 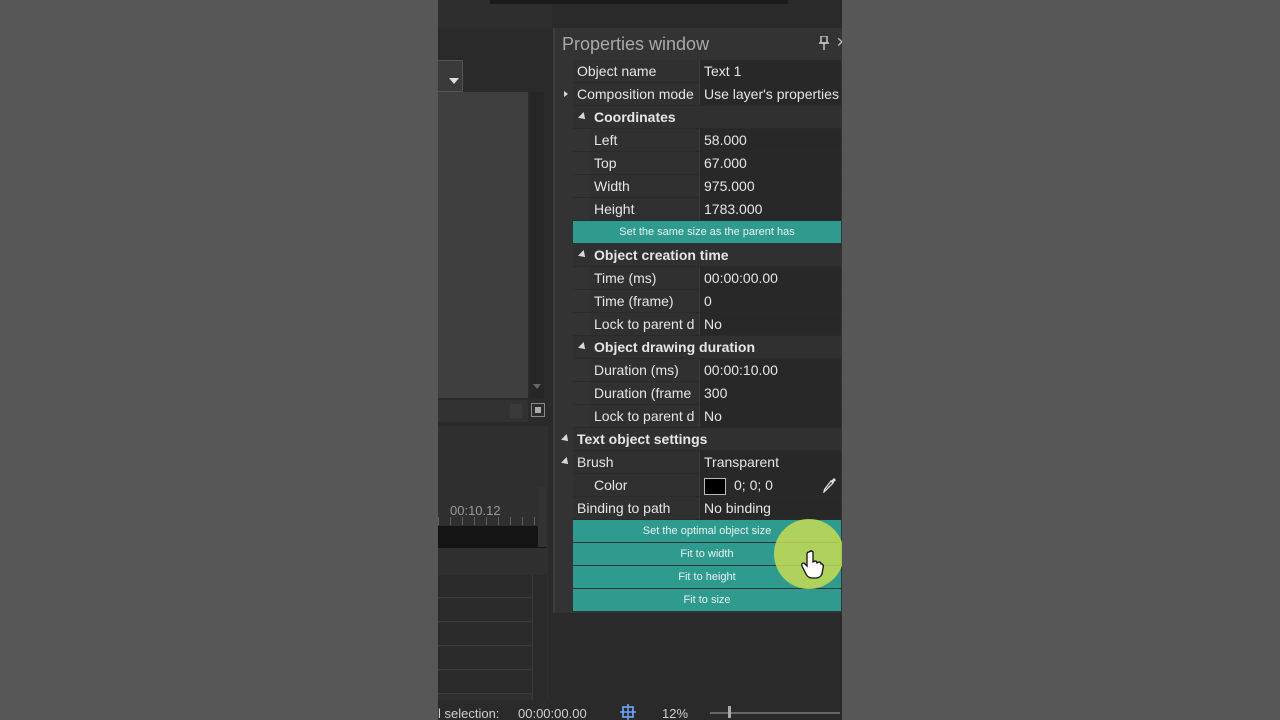 What do you see at coordinates (830, 485) in the screenshot?
I see `eyedropper-icon` at bounding box center [830, 485].